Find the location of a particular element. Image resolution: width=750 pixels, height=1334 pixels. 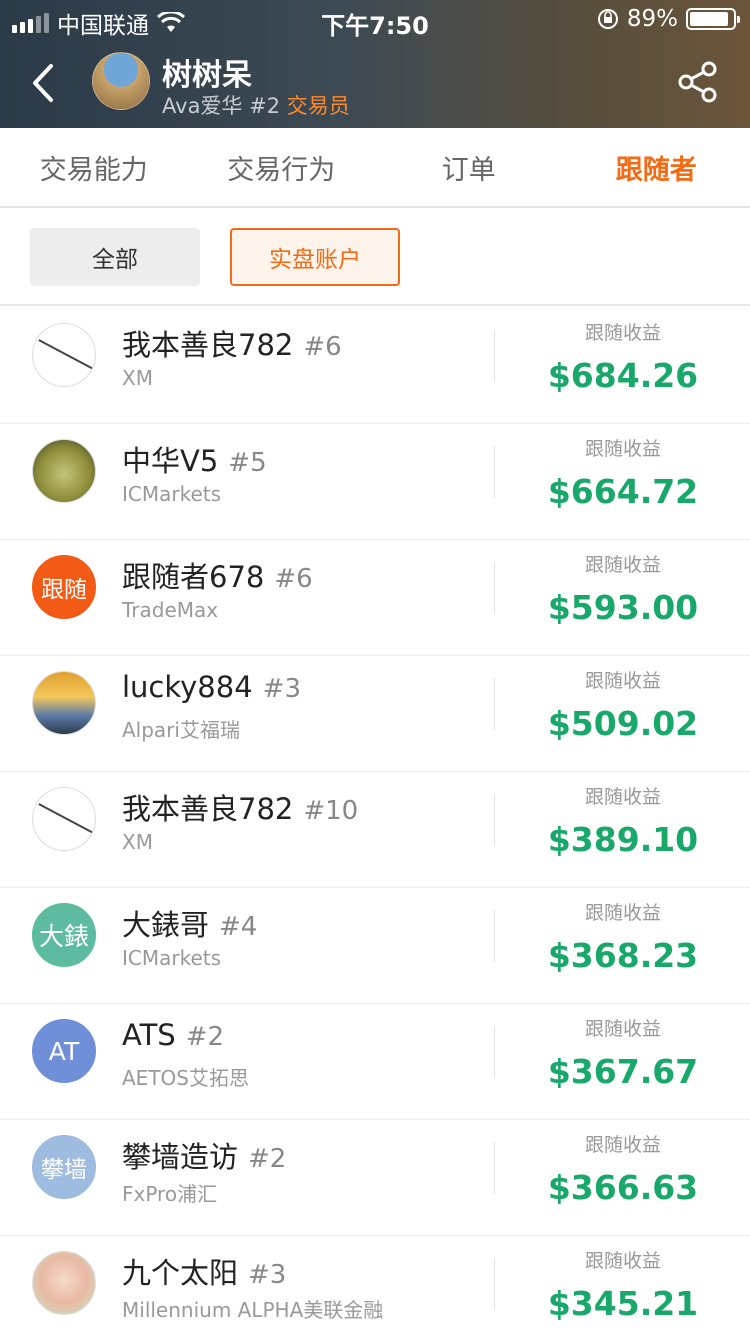

follower-broker: AETOS艾拓思 is located at coordinates (185, 1078).